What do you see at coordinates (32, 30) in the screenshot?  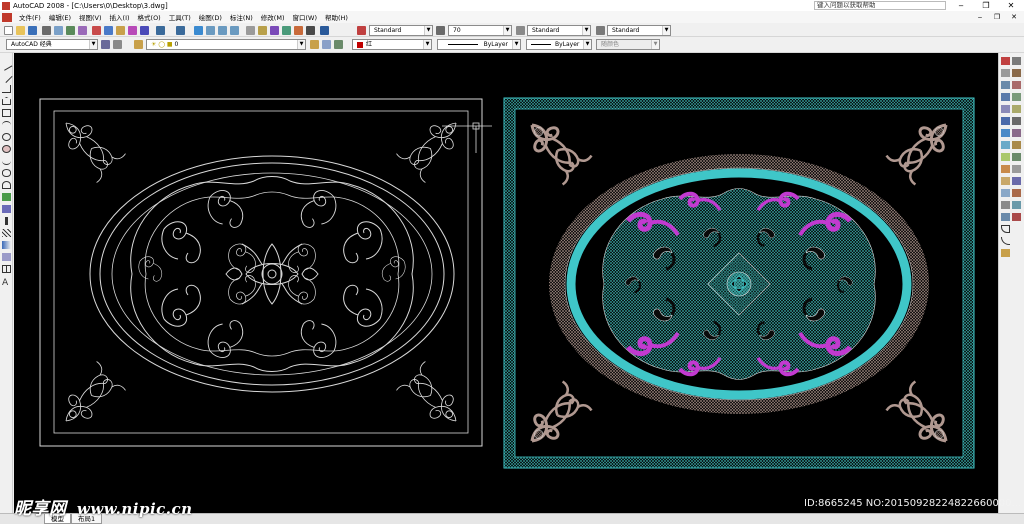 I see `save-icon` at bounding box center [32, 30].